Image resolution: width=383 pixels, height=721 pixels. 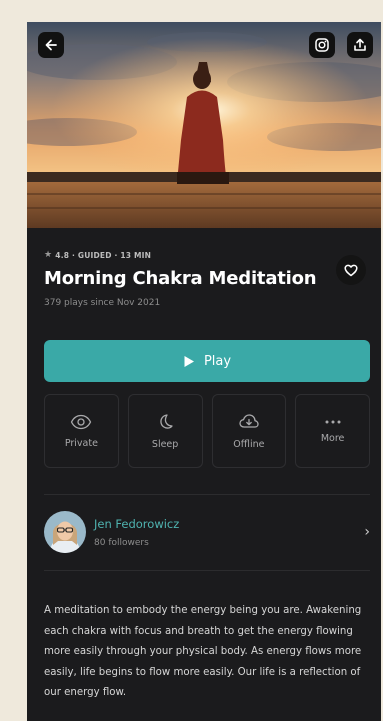 What do you see at coordinates (249, 420) in the screenshot?
I see `cloud-download-icon` at bounding box center [249, 420].